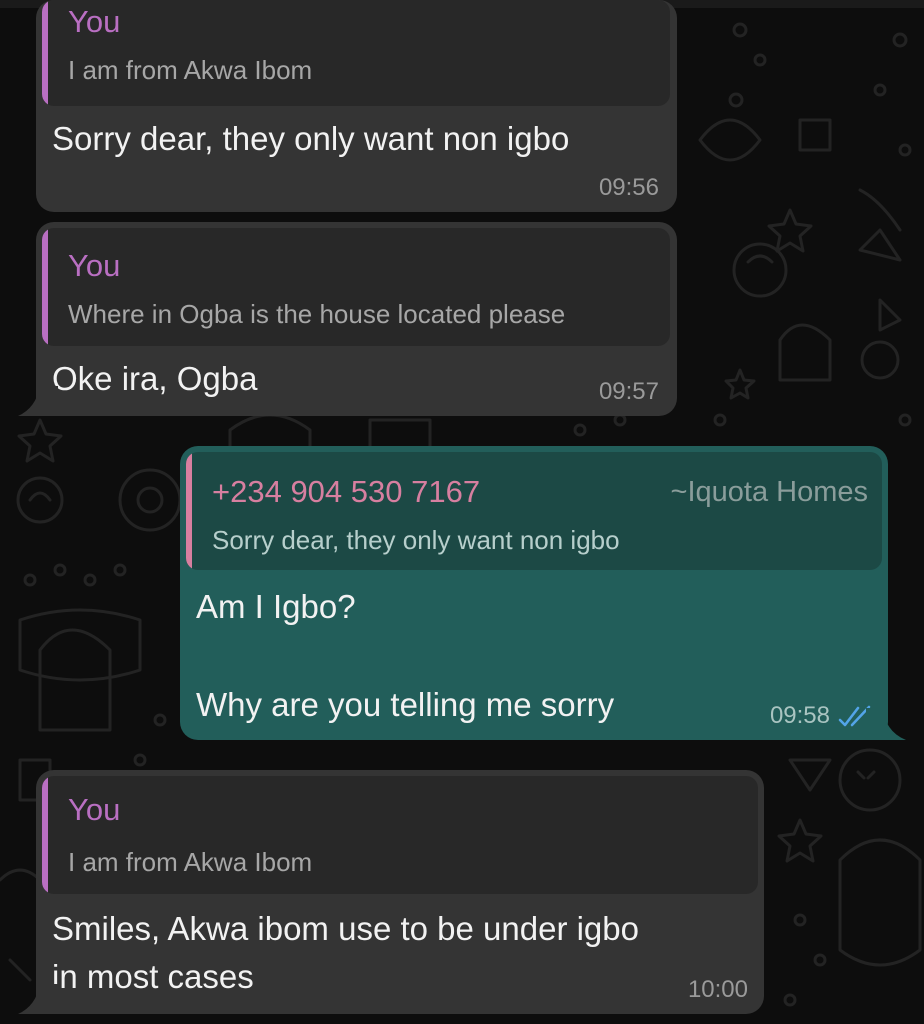  I want to click on message-time: 09:57, so click(628, 391).